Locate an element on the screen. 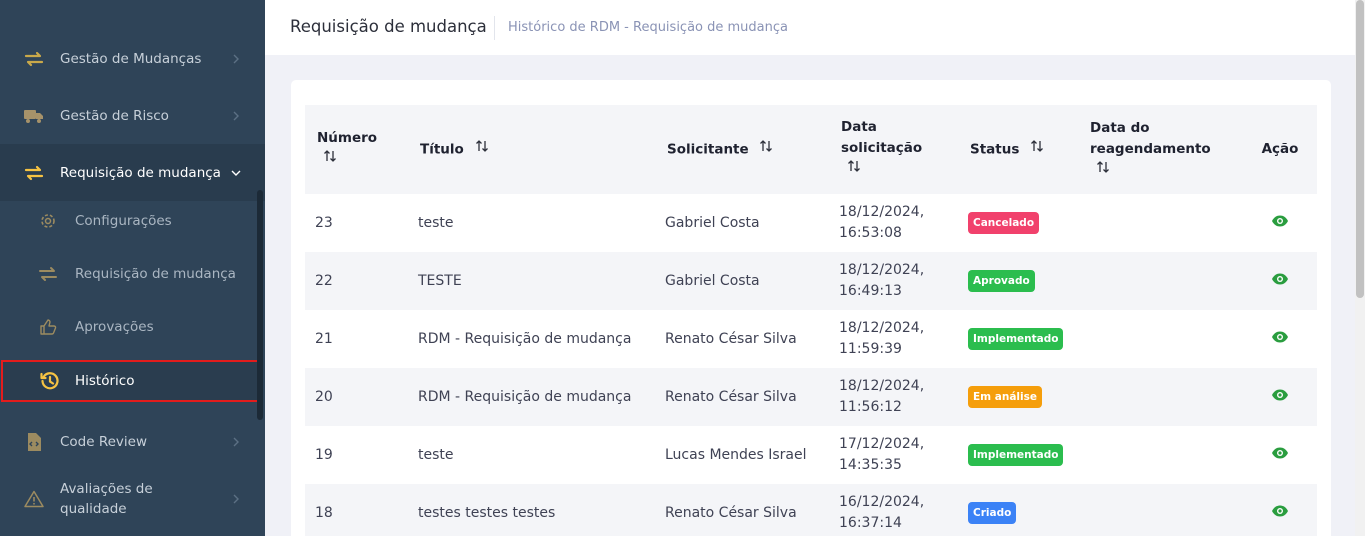 Image resolution: width=1365 pixels, height=536 pixels. gear-icon is located at coordinates (48, 221).